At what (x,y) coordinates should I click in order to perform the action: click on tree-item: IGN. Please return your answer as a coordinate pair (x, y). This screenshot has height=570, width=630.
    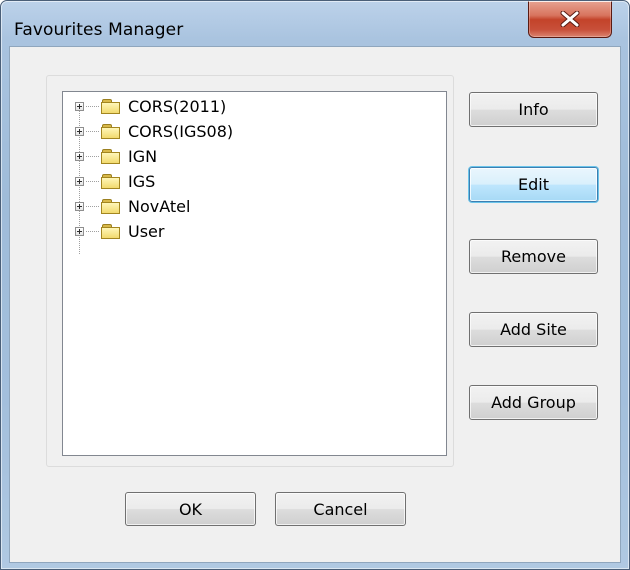
    Looking at the image, I should click on (116, 156).